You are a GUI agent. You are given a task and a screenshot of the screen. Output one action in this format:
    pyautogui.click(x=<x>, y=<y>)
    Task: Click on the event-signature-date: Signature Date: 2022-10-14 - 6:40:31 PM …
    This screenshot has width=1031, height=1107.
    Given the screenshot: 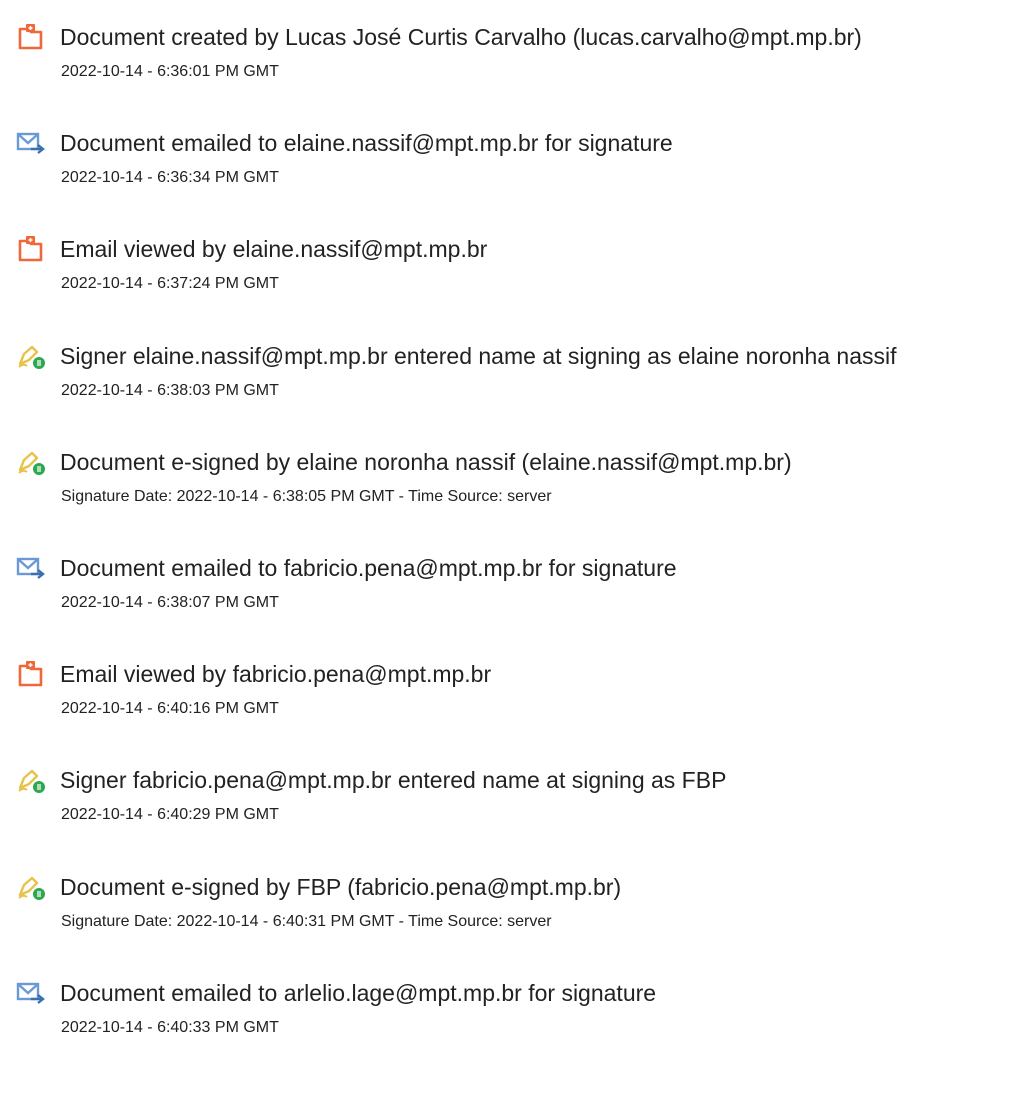 What is the action you would take?
    pyautogui.click(x=306, y=921)
    